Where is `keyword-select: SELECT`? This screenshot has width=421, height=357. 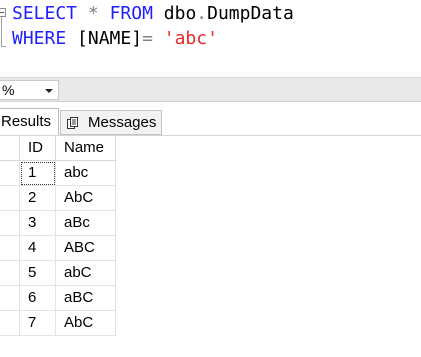 keyword-select: SELECT is located at coordinates (45, 13).